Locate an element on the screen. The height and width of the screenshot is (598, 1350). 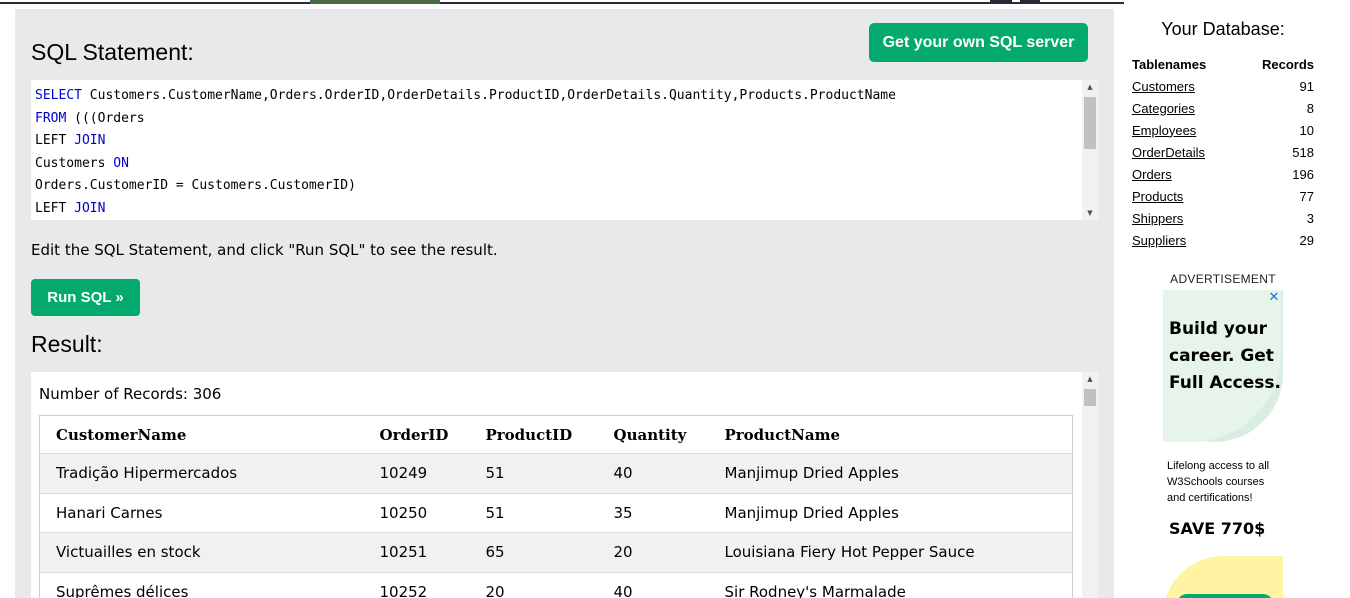
sql-keyword: ON is located at coordinates (121, 163).